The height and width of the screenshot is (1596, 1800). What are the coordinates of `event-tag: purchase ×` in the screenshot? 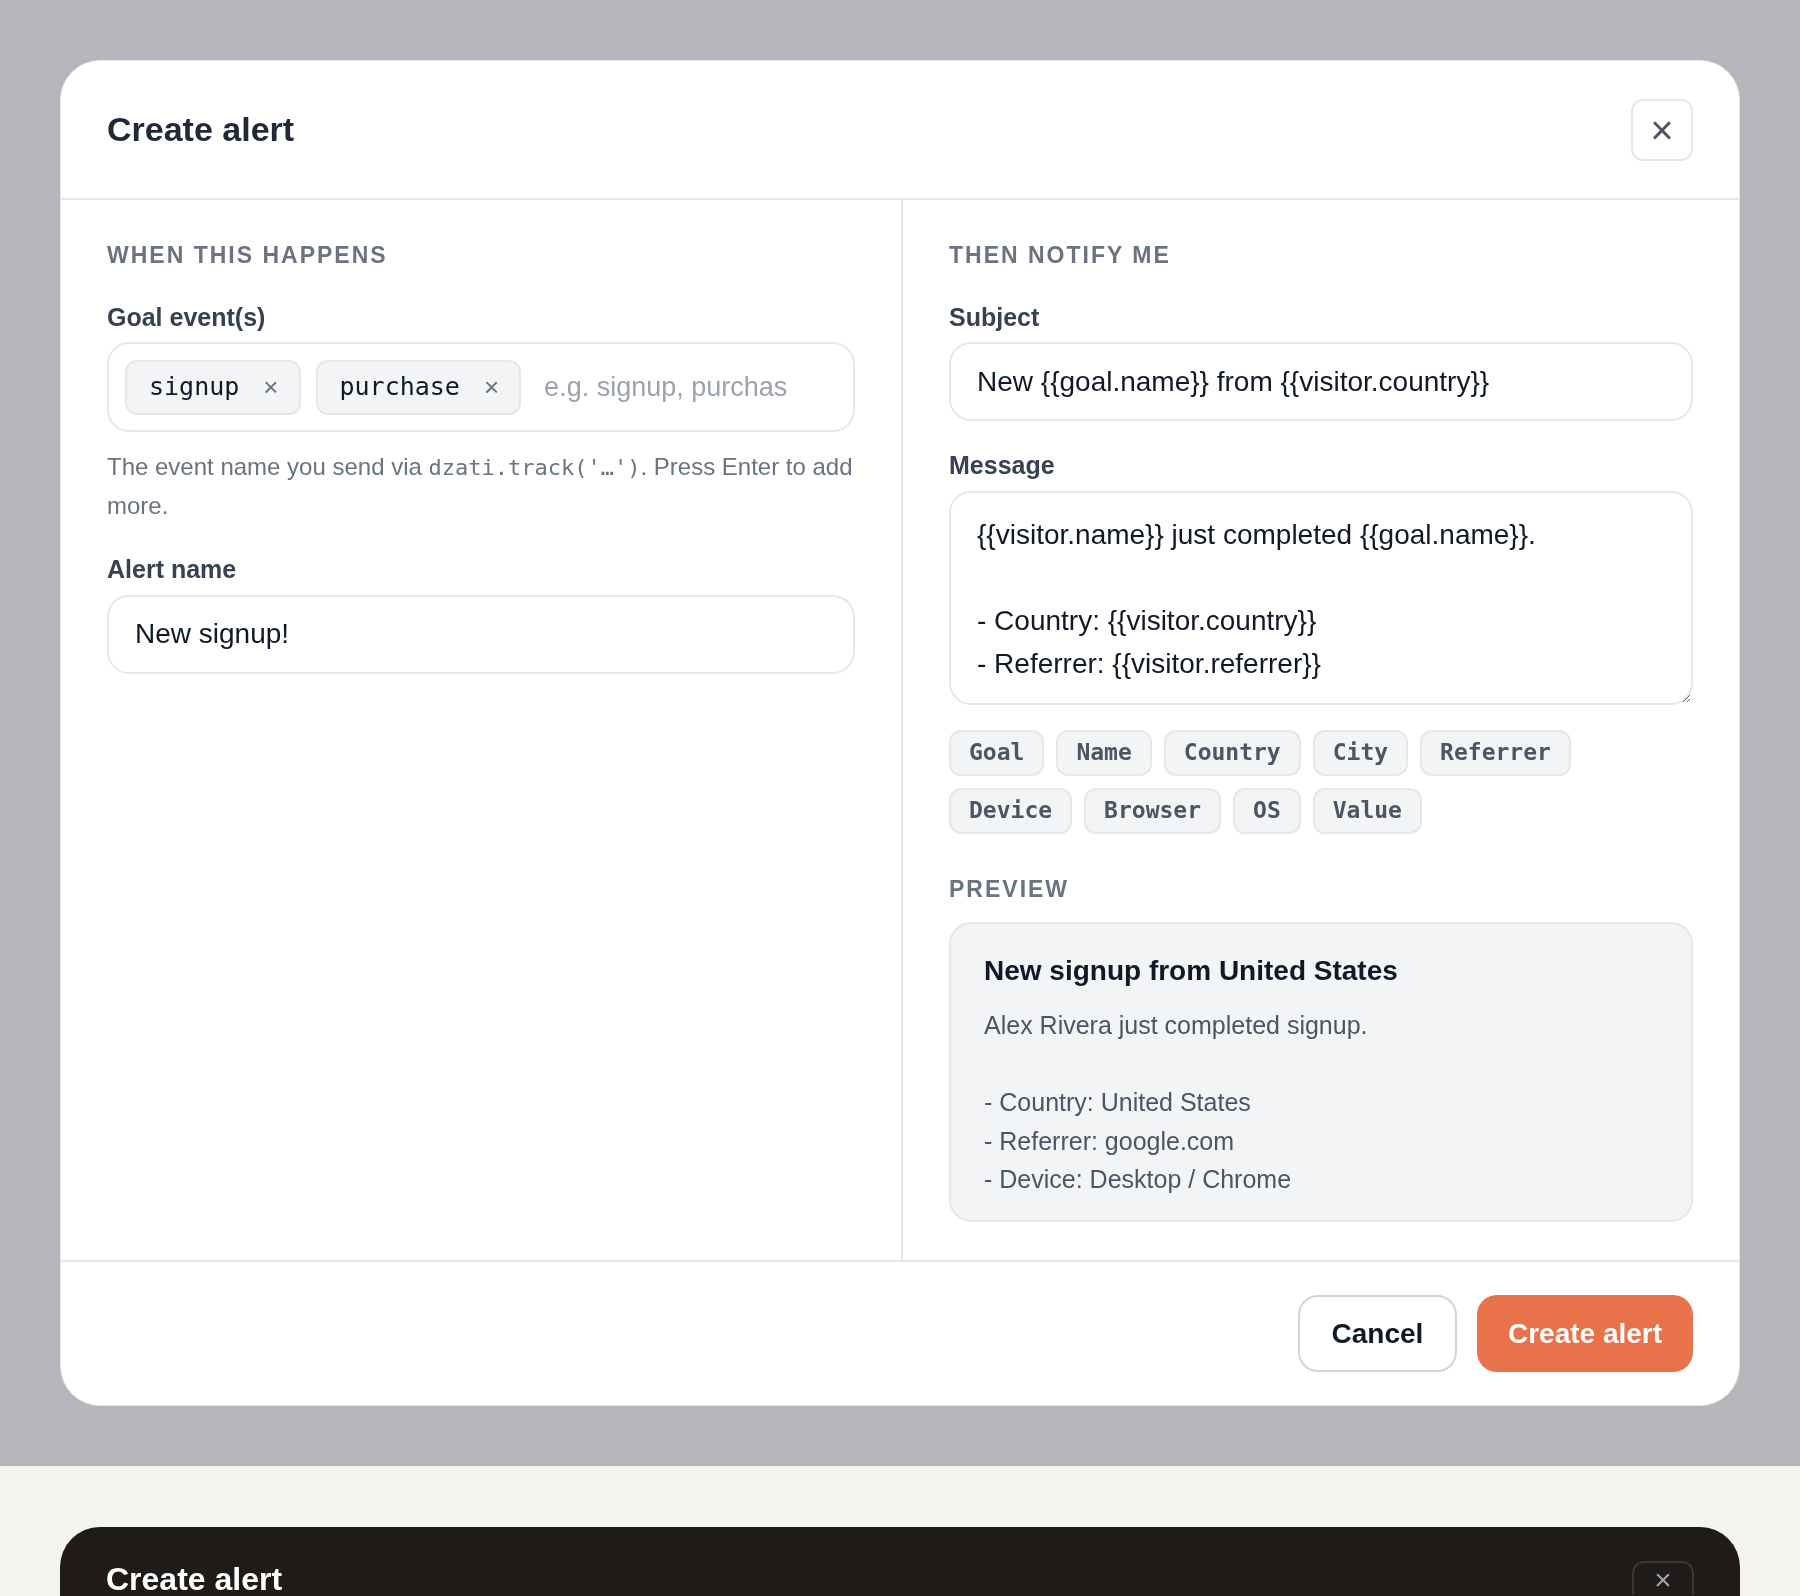 It's located at (418, 387).